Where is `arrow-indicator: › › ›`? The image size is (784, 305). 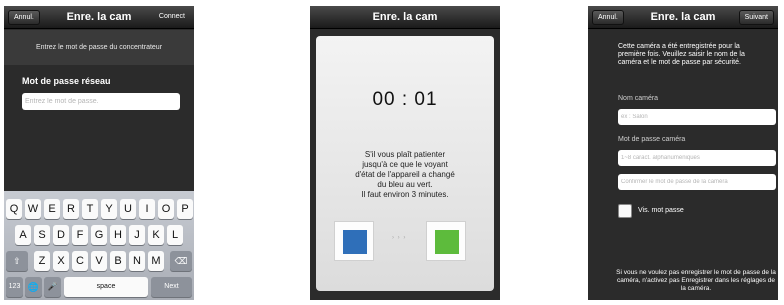
arrow-indicator: › › › is located at coordinates (399, 238).